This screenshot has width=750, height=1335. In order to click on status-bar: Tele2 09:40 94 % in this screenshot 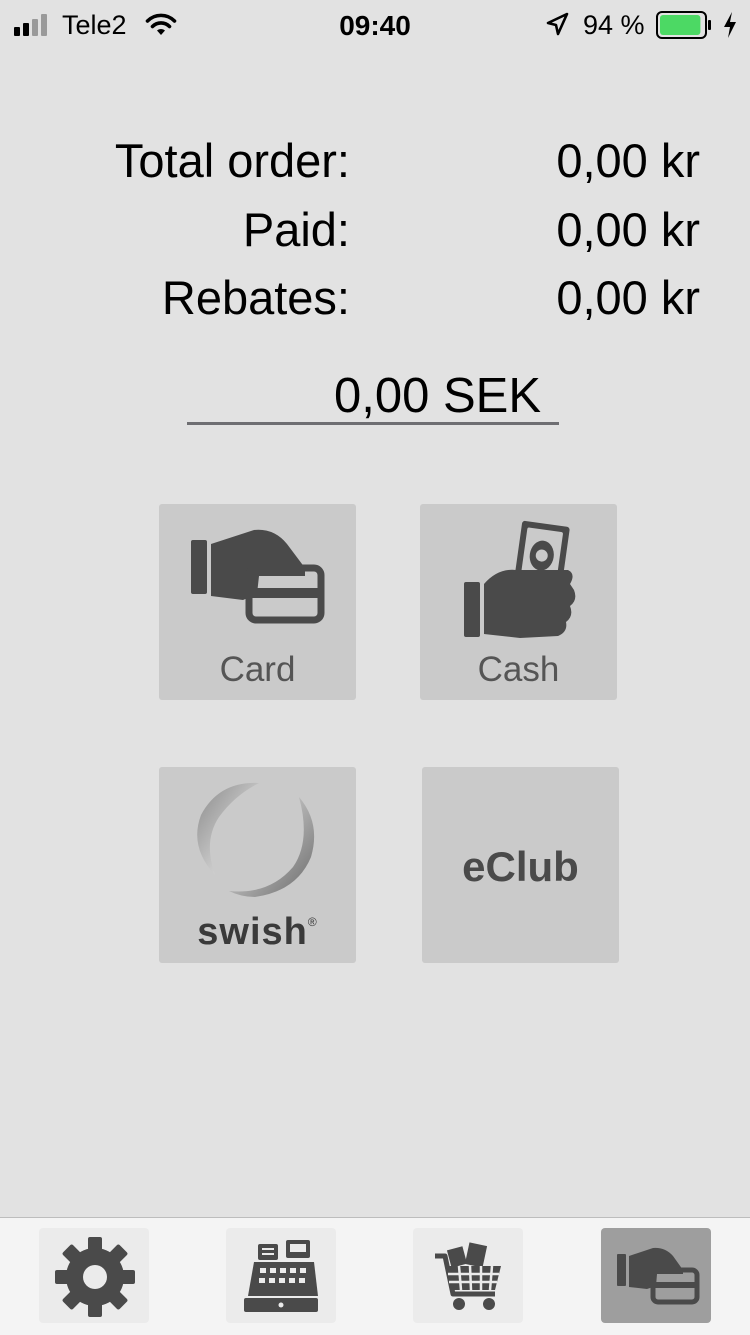, I will do `click(375, 25)`.